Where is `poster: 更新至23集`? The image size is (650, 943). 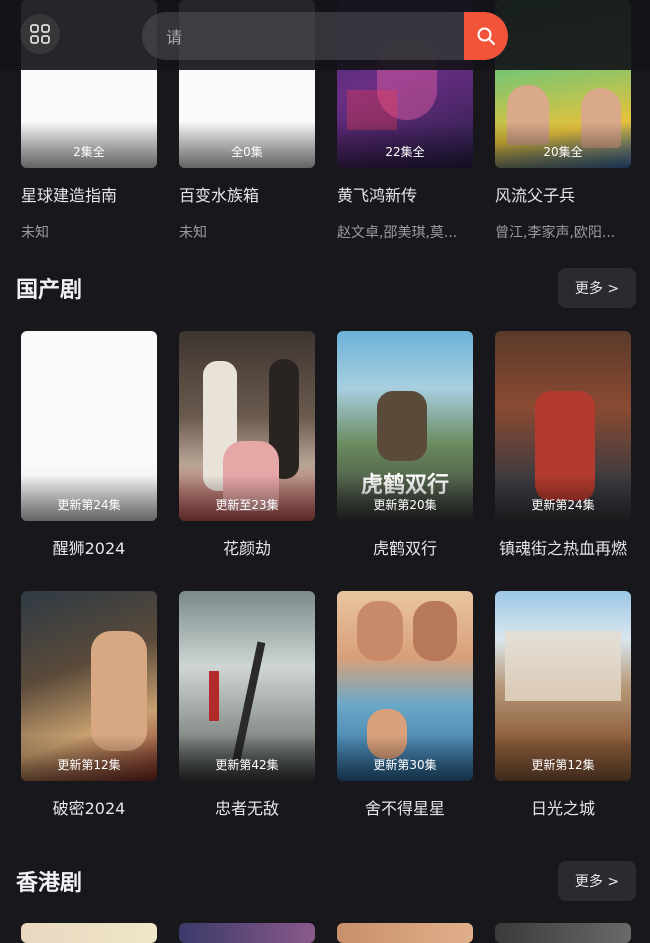
poster: 更新至23集 is located at coordinates (247, 426).